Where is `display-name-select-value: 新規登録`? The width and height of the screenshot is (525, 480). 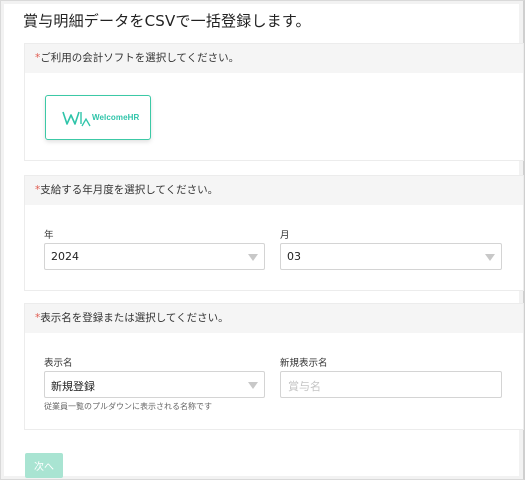 display-name-select-value: 新規登録 is located at coordinates (73, 386).